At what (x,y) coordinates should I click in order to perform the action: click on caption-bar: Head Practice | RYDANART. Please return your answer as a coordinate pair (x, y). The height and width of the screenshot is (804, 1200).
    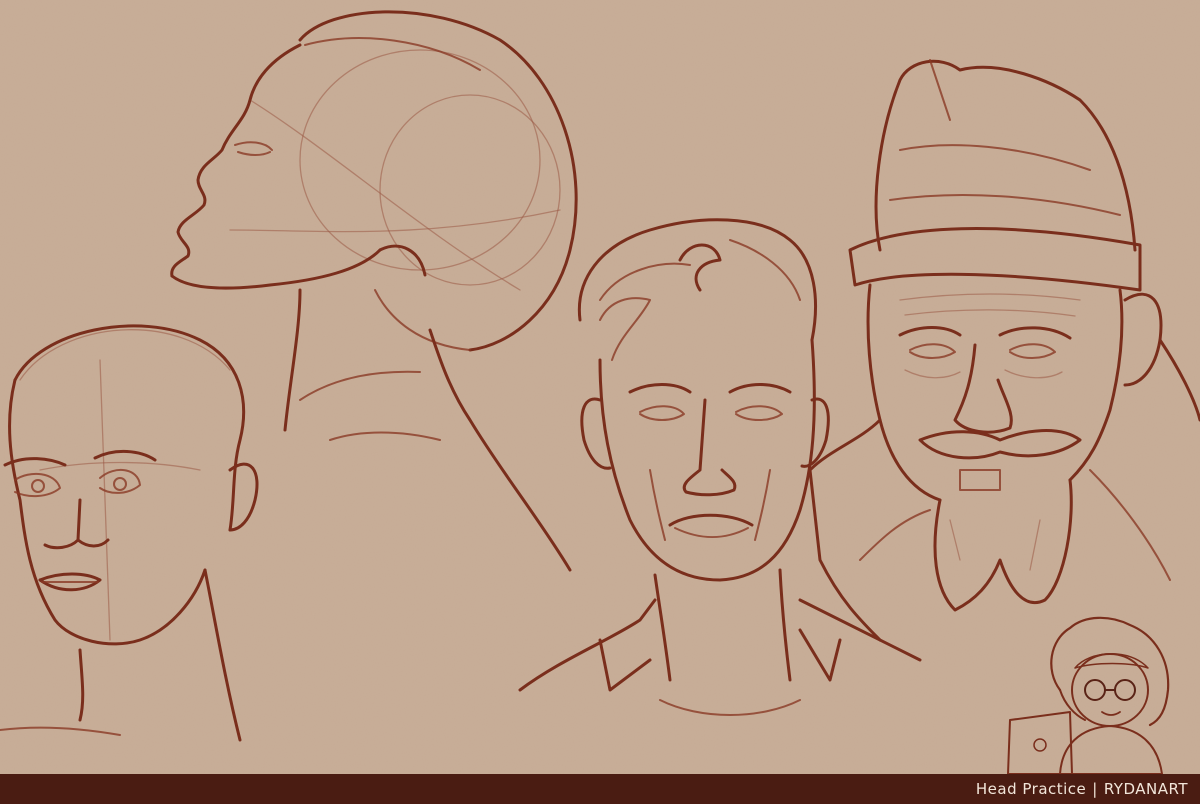
    Looking at the image, I should click on (600, 789).